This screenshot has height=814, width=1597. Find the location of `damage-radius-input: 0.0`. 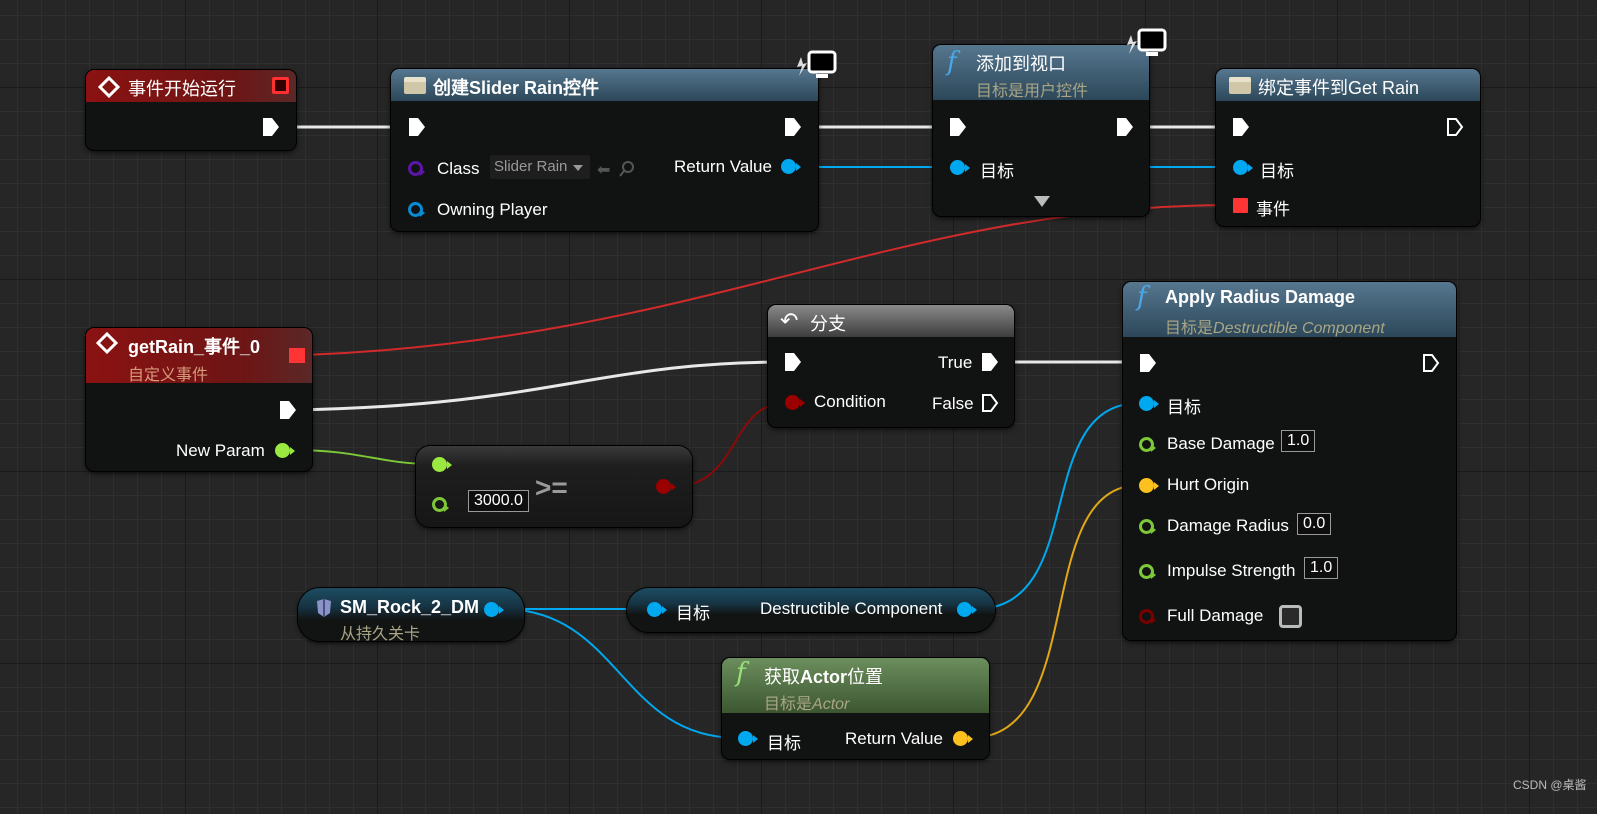

damage-radius-input: 0.0 is located at coordinates (1314, 524).